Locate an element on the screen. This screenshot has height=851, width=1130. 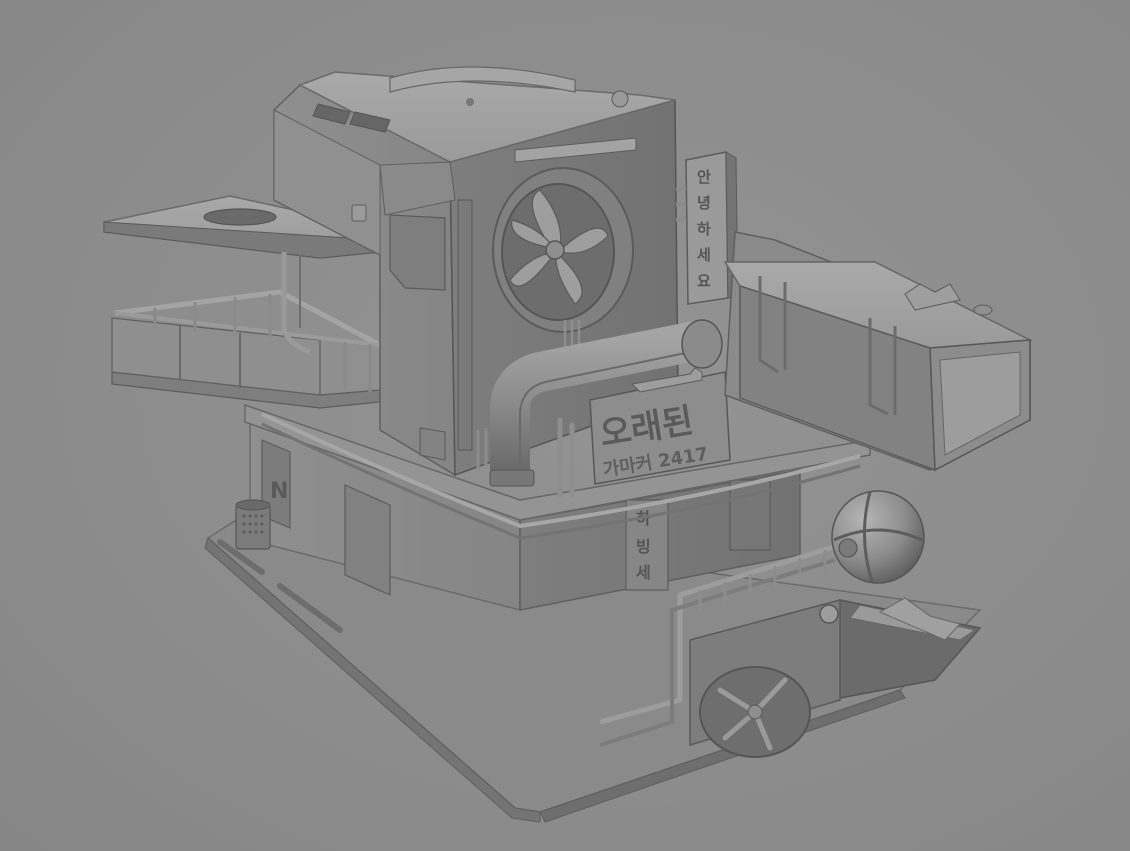
lower-sign-char-3: 세 is located at coordinates (643, 572).